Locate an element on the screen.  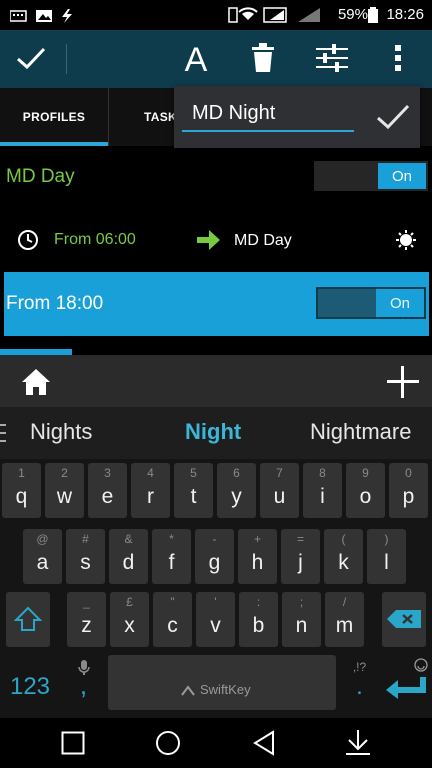
key-m: / m is located at coordinates (344, 619).